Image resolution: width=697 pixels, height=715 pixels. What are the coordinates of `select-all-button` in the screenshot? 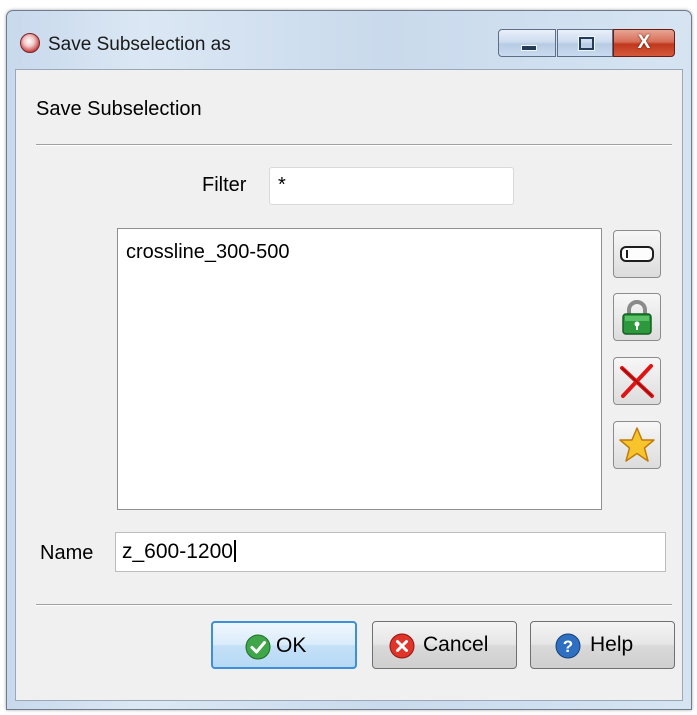 It's located at (637, 254).